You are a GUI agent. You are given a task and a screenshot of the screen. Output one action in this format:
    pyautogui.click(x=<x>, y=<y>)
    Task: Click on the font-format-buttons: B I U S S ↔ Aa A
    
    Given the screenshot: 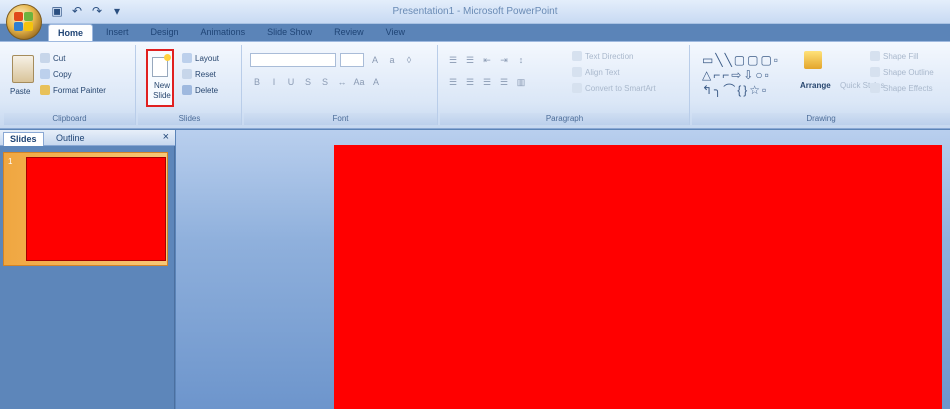 What is the action you would take?
    pyautogui.click(x=316, y=82)
    